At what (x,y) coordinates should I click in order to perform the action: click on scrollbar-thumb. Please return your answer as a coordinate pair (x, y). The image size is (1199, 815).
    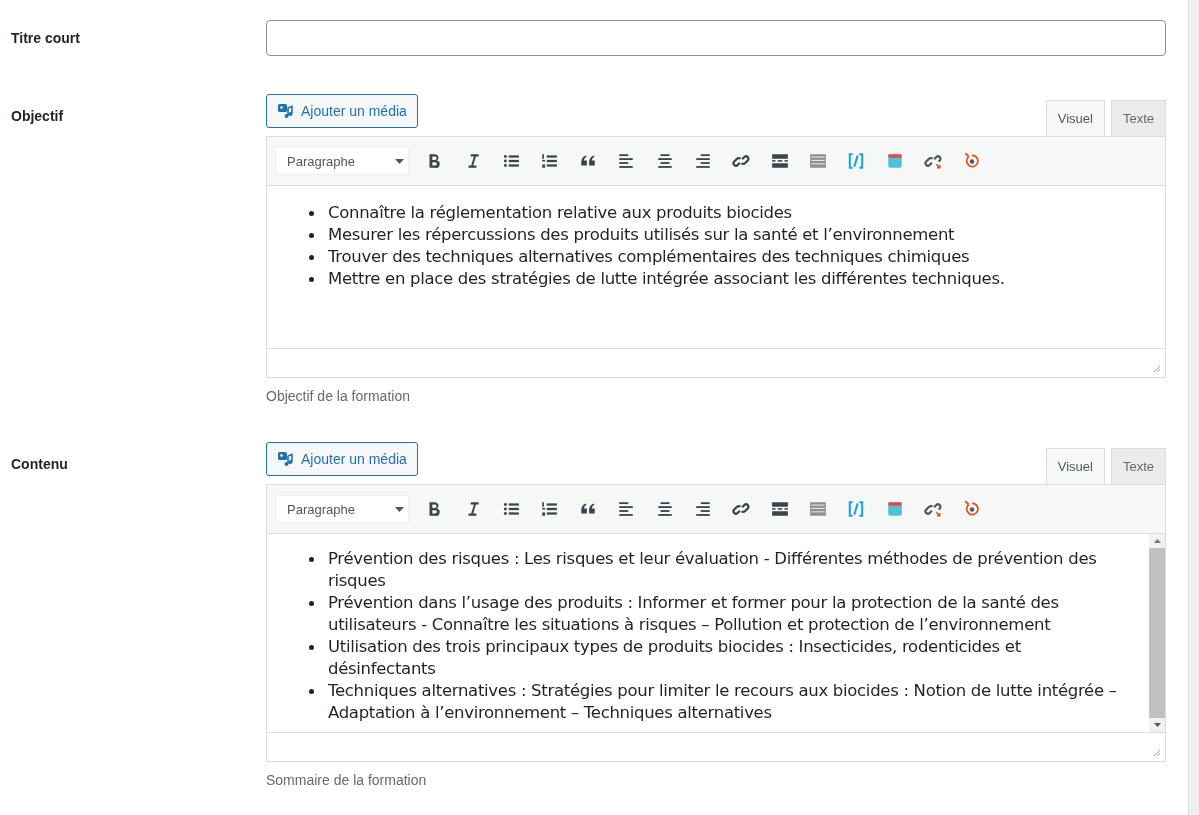
    Looking at the image, I should click on (1157, 633).